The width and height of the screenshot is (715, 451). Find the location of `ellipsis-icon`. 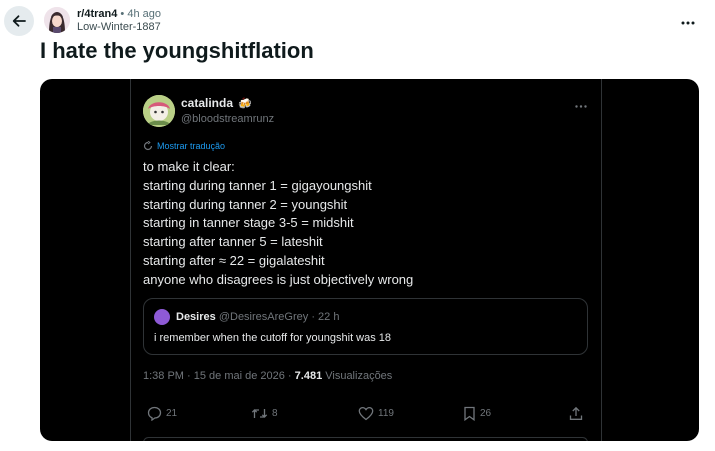

ellipsis-icon is located at coordinates (688, 23).